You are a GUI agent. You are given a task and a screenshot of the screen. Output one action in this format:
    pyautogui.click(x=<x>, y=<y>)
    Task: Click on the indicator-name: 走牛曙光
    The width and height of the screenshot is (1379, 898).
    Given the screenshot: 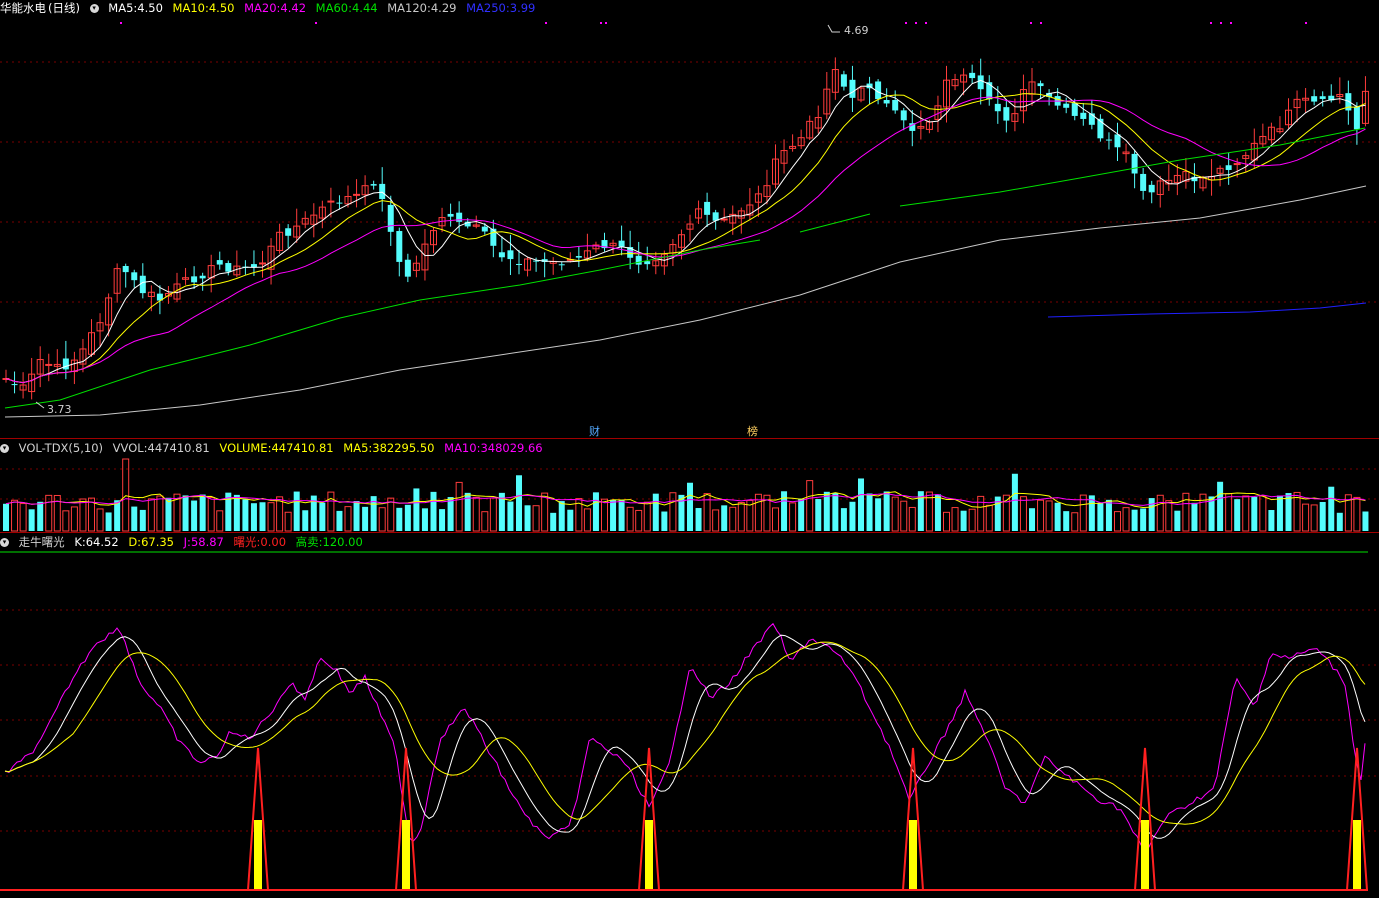 What is the action you would take?
    pyautogui.click(x=42, y=542)
    